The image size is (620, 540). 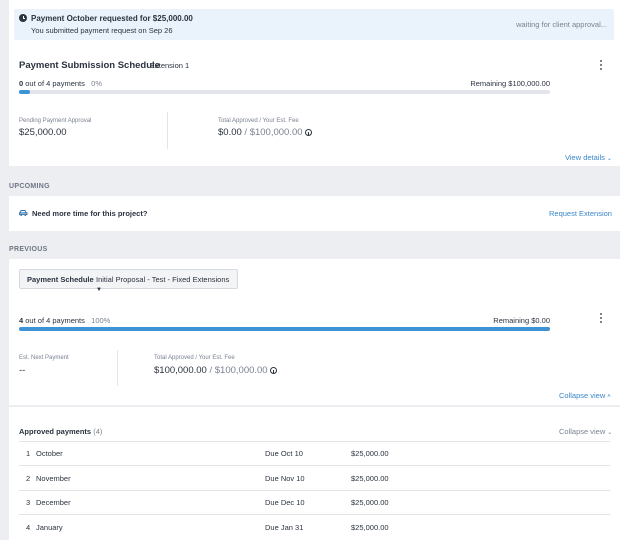 What do you see at coordinates (194, 358) in the screenshot?
I see `previous-total-label: Total Approved / Your Est. Fee` at bounding box center [194, 358].